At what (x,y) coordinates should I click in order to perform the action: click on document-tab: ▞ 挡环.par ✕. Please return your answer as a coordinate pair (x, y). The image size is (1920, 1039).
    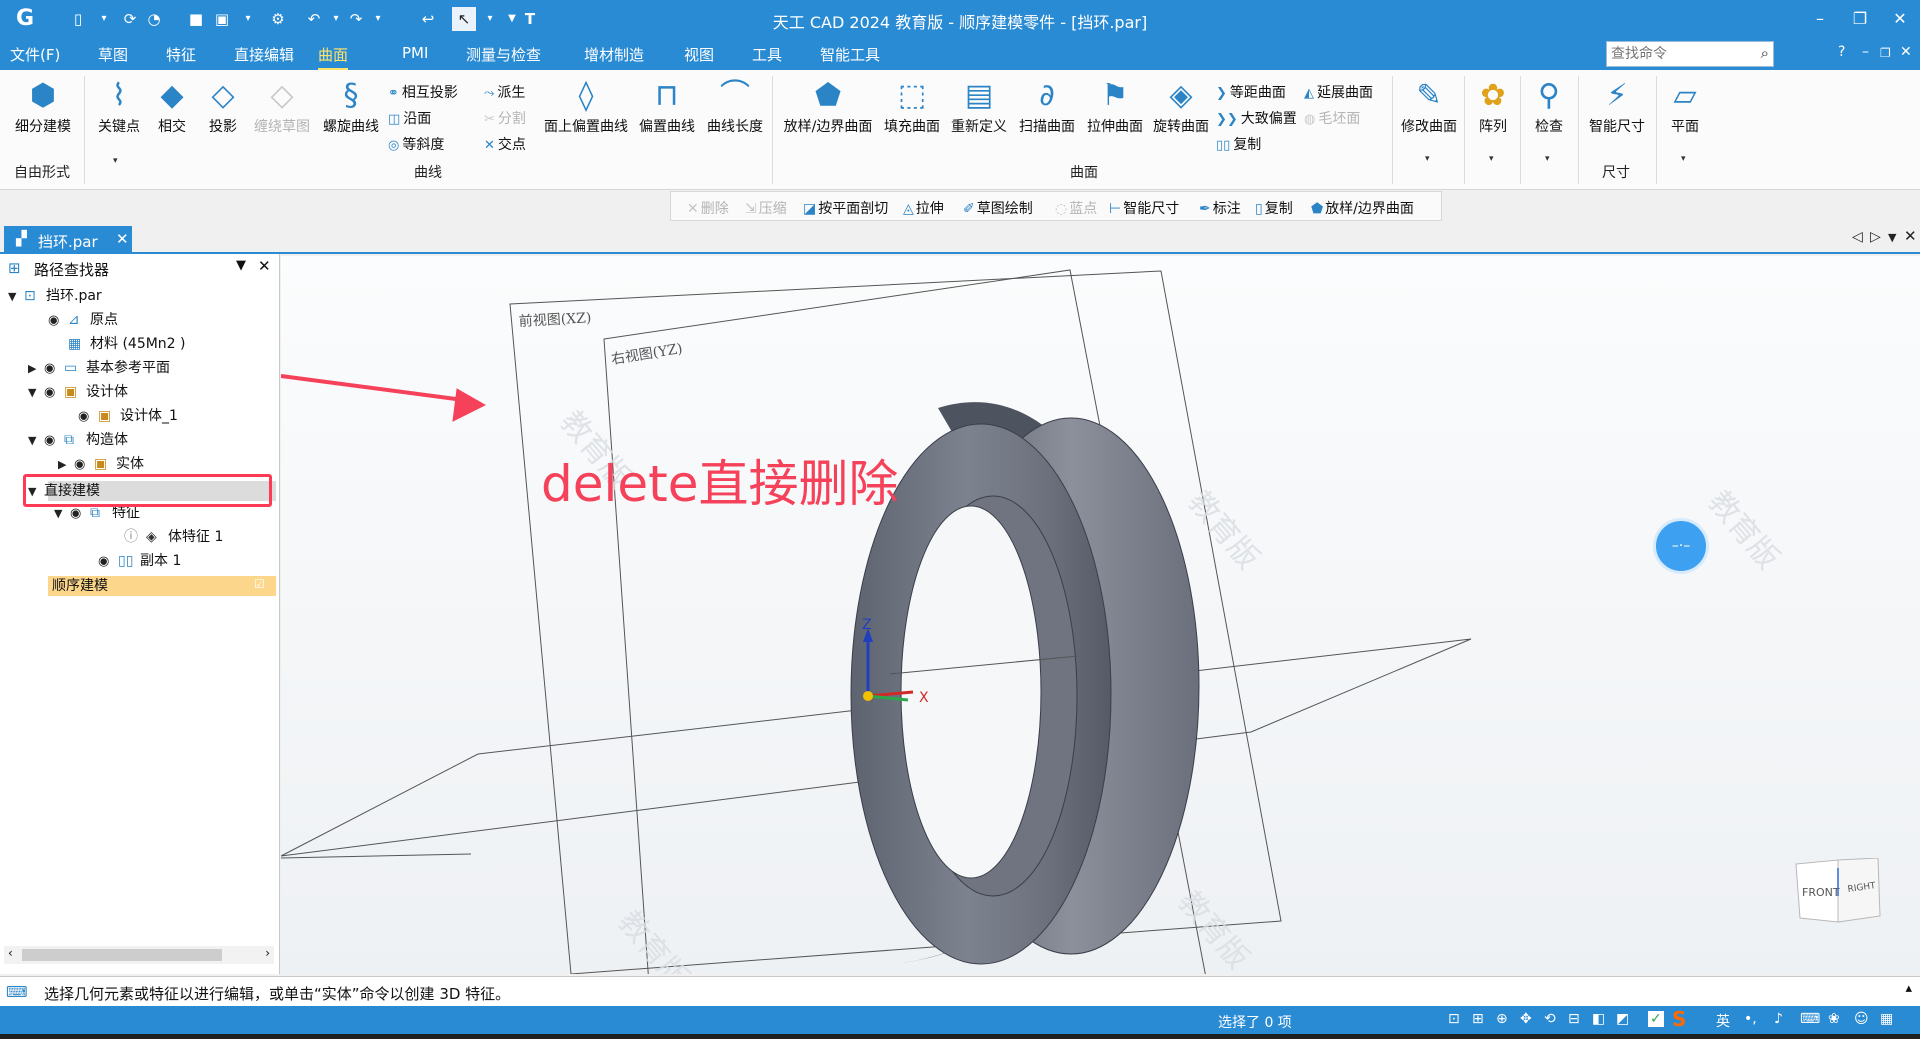
    Looking at the image, I should click on (68, 240).